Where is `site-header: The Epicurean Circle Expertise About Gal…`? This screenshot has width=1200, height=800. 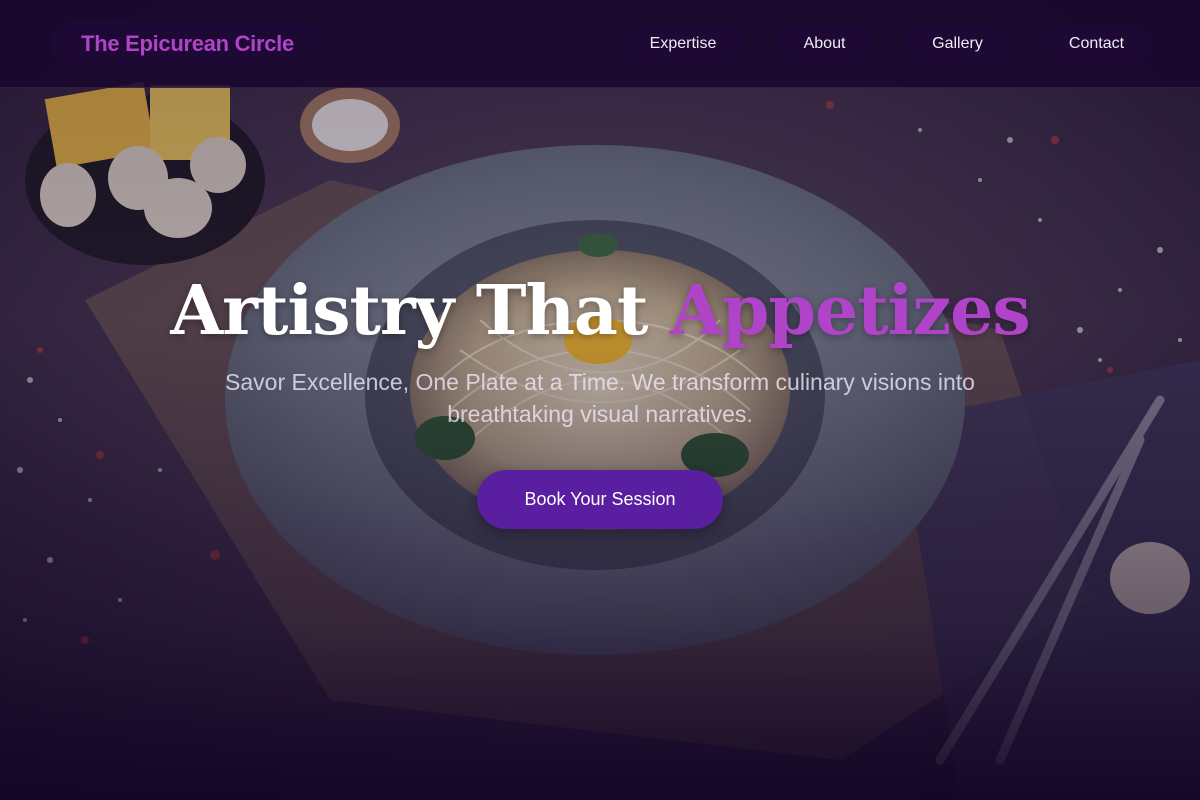 site-header: The Epicurean Circle Expertise About Gal… is located at coordinates (600, 44).